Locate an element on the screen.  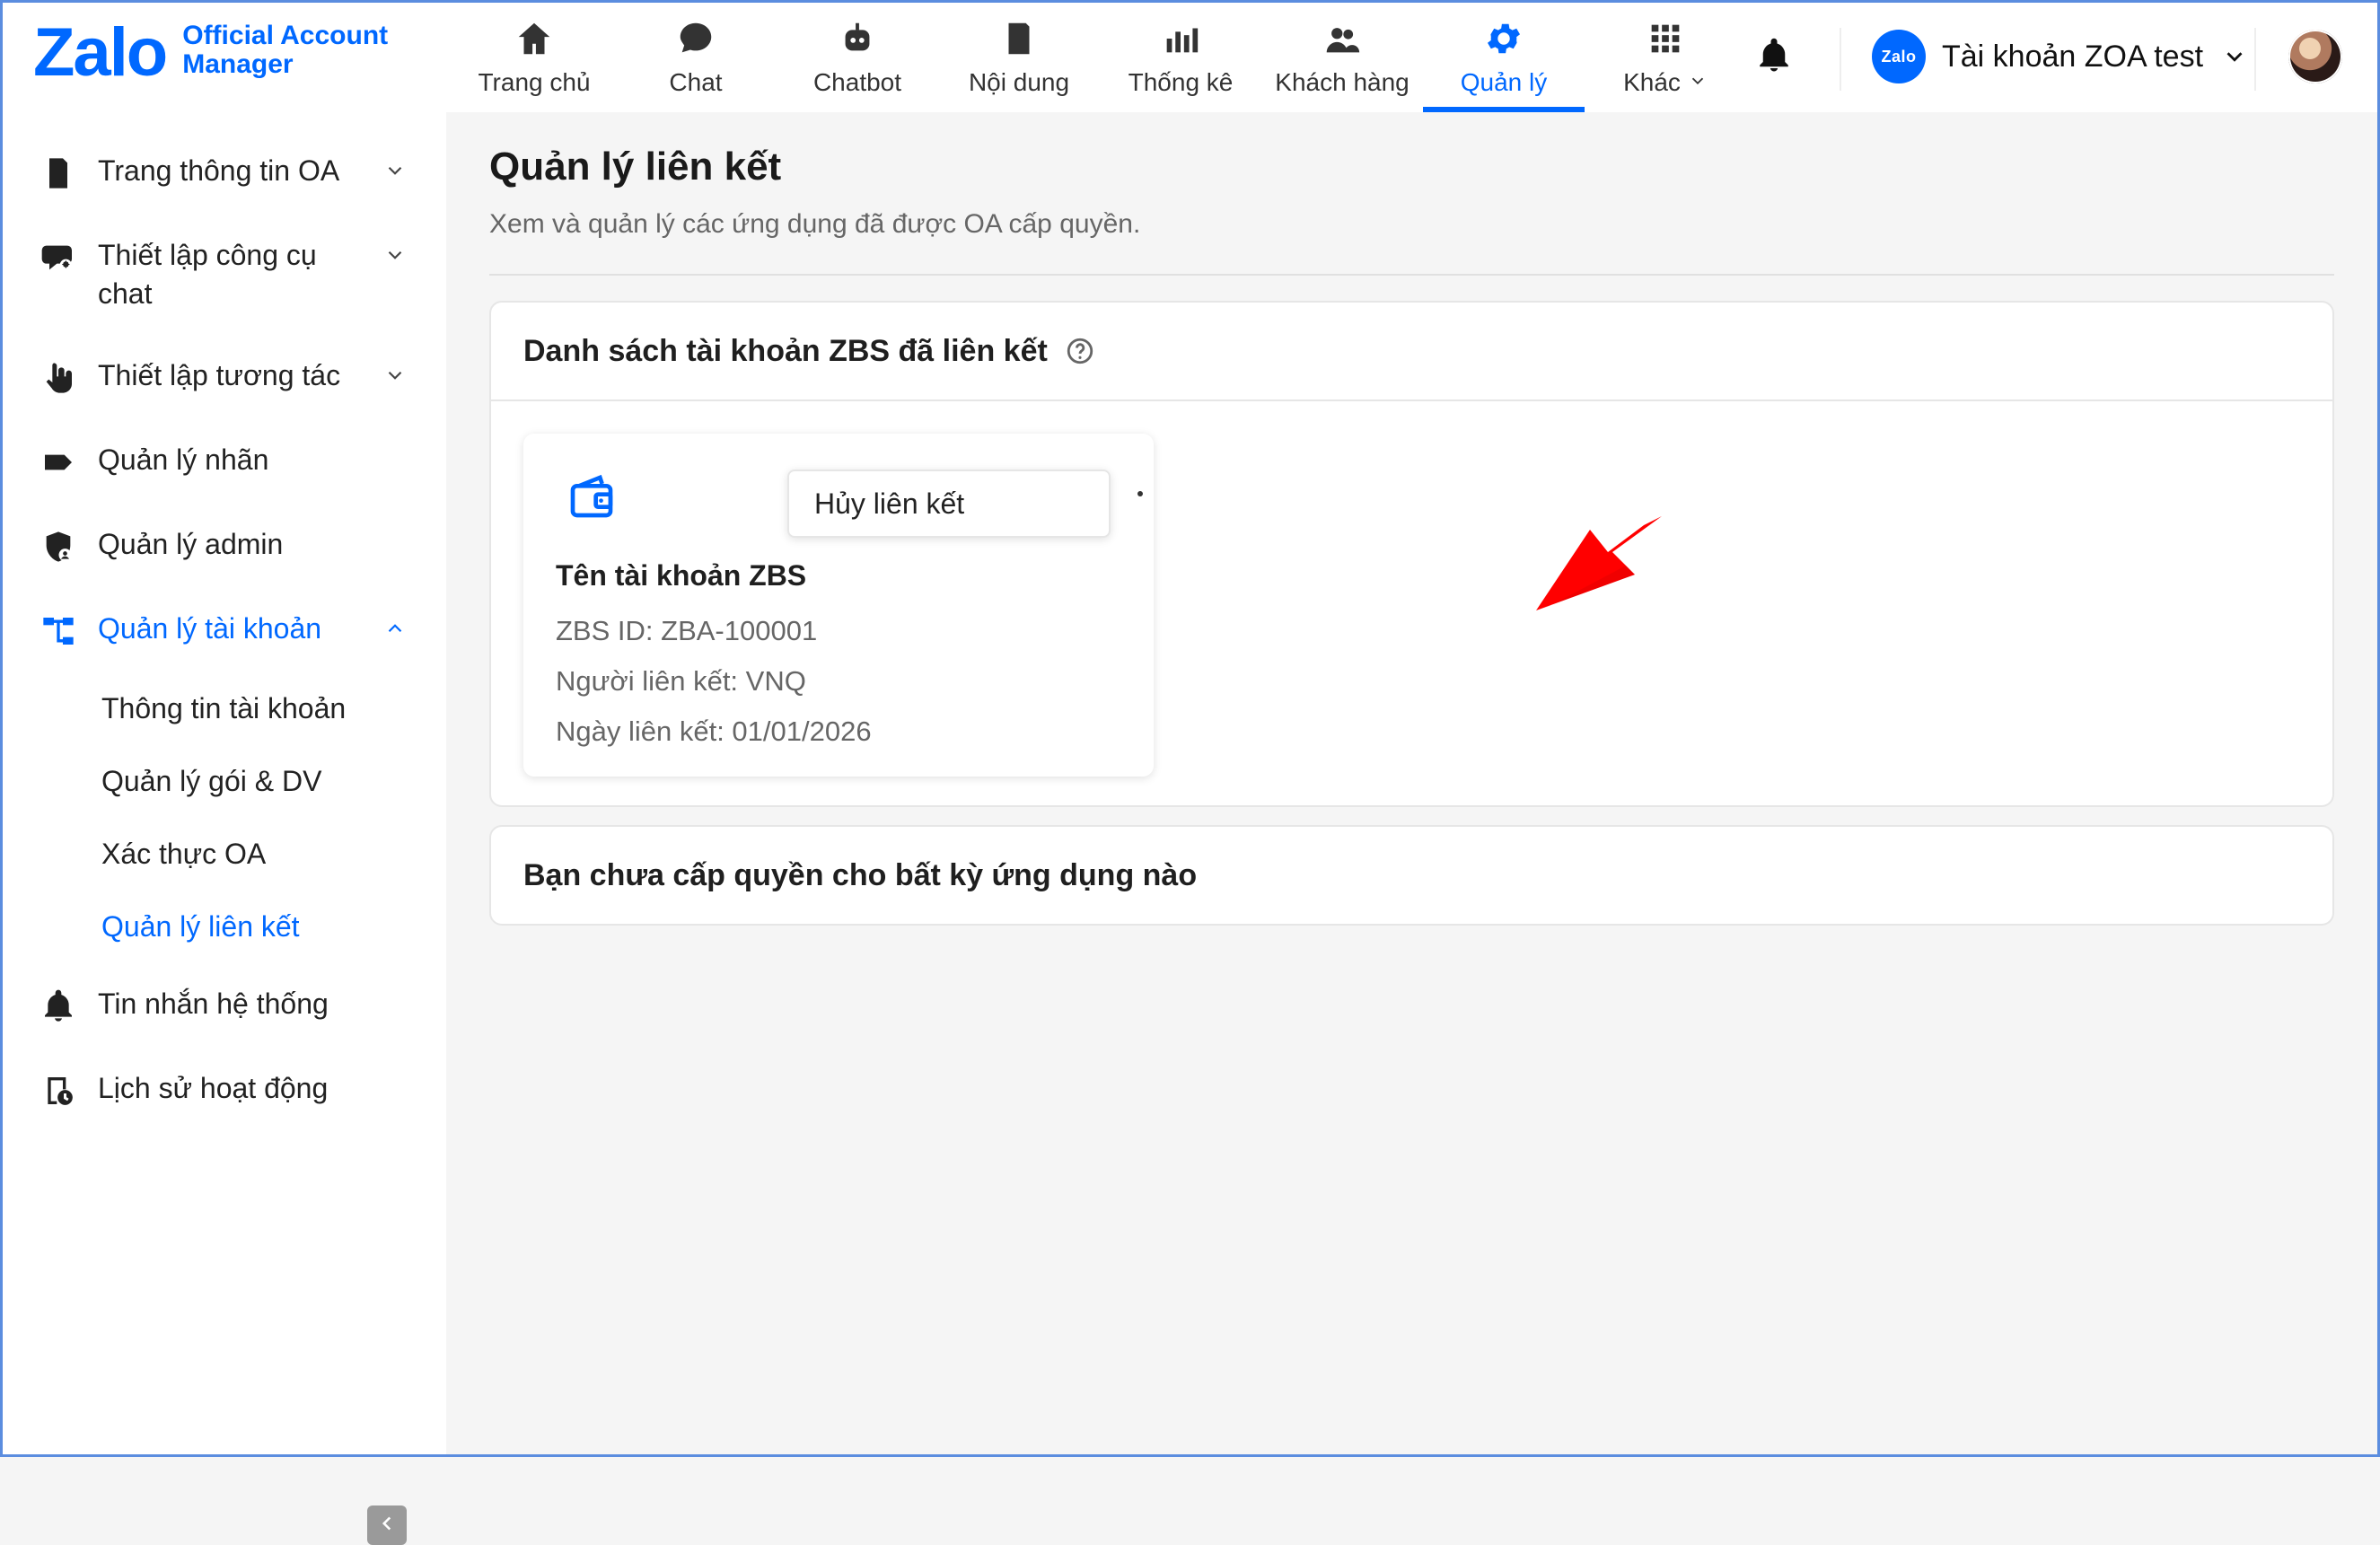
linked-zbs-accounts-header: Danh sách tài khoản ZBS đã liên kết is located at coordinates (1411, 352).